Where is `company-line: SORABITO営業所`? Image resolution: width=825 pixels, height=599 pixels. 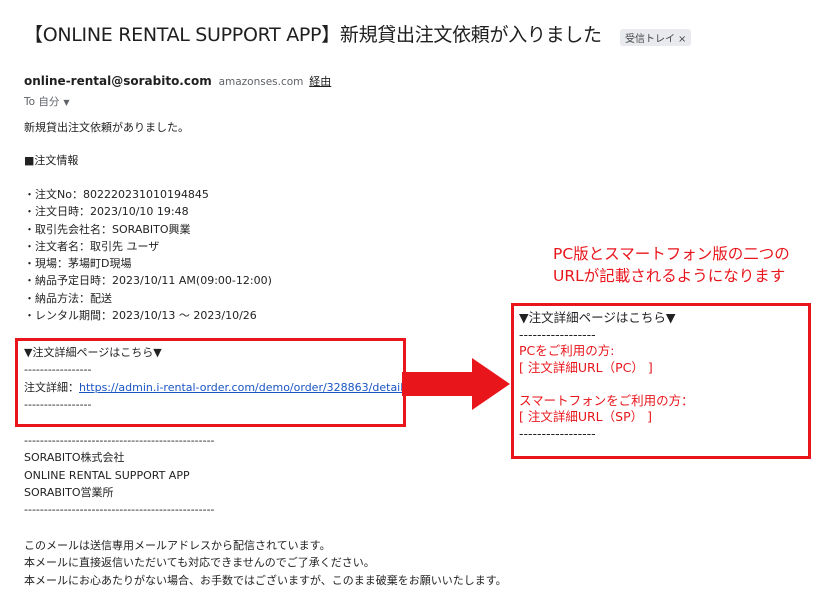 company-line: SORABITO営業所 is located at coordinates (69, 492).